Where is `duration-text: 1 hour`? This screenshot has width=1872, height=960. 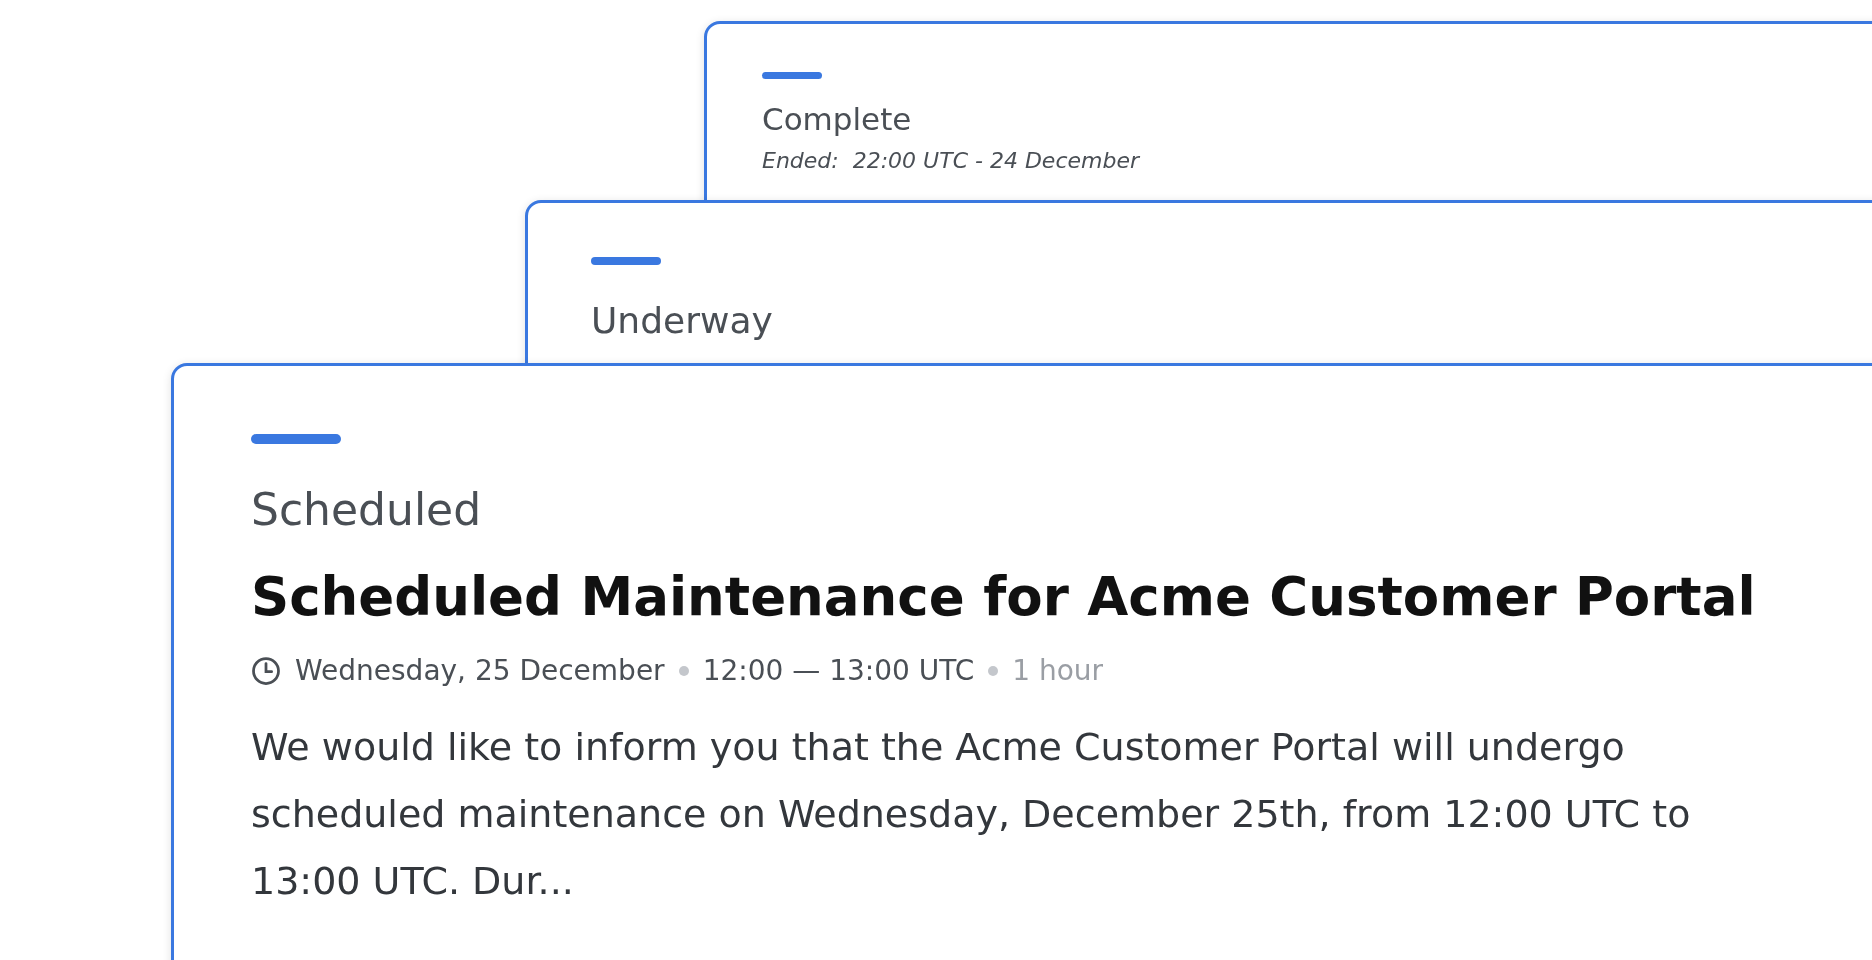 duration-text: 1 hour is located at coordinates (1058, 671).